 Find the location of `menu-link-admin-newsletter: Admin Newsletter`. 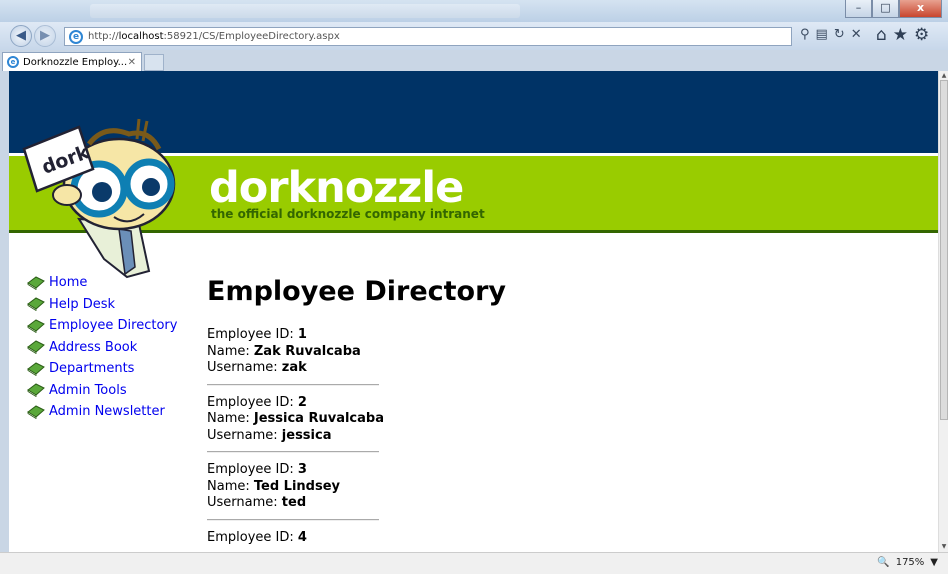

menu-link-admin-newsletter: Admin Newsletter is located at coordinates (107, 411).